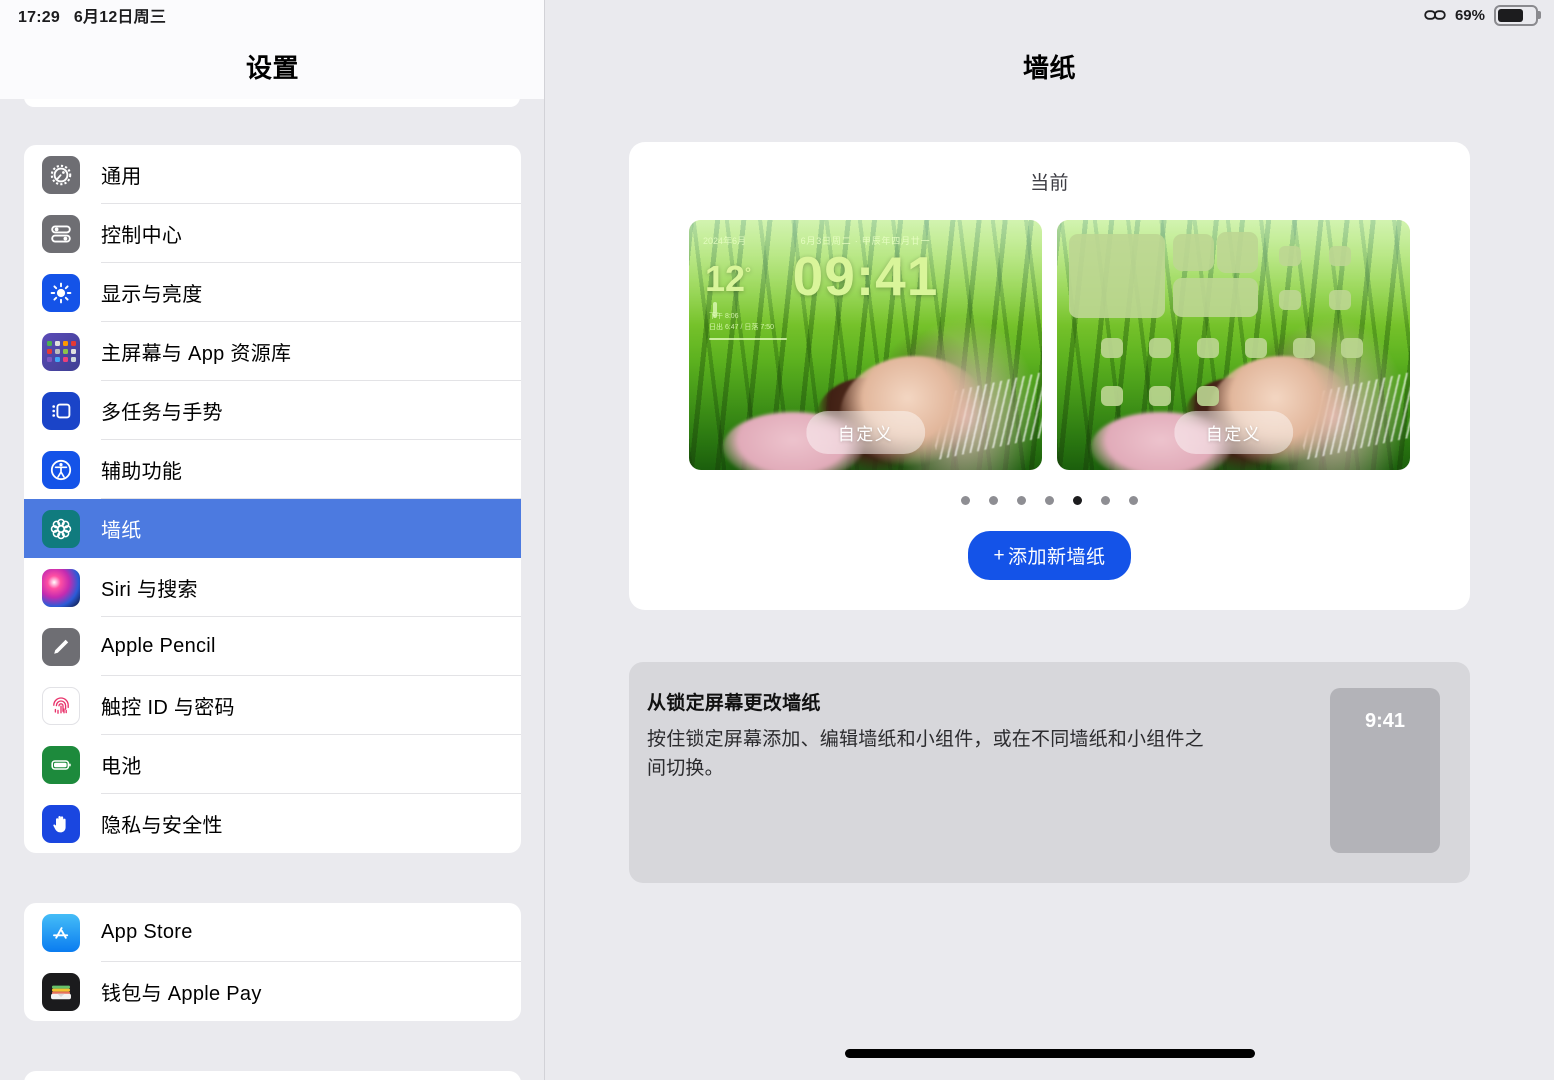 This screenshot has width=1554, height=1080. What do you see at coordinates (1233, 432) in the screenshot?
I see `home-customize-button: 自定义` at bounding box center [1233, 432].